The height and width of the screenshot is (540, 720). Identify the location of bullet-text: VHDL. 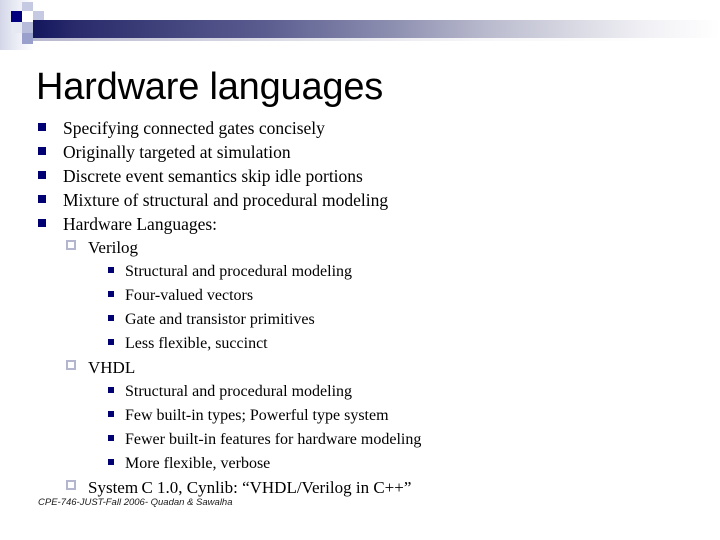
(112, 367).